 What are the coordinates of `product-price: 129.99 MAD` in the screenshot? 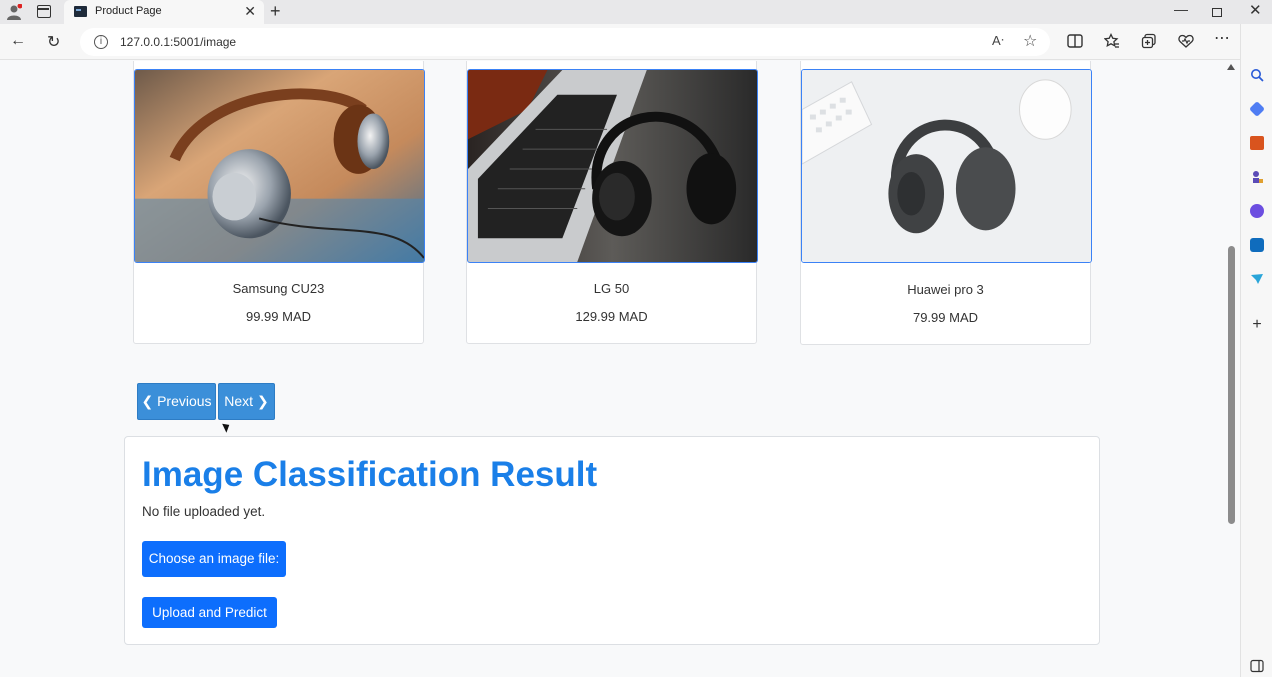 It's located at (611, 316).